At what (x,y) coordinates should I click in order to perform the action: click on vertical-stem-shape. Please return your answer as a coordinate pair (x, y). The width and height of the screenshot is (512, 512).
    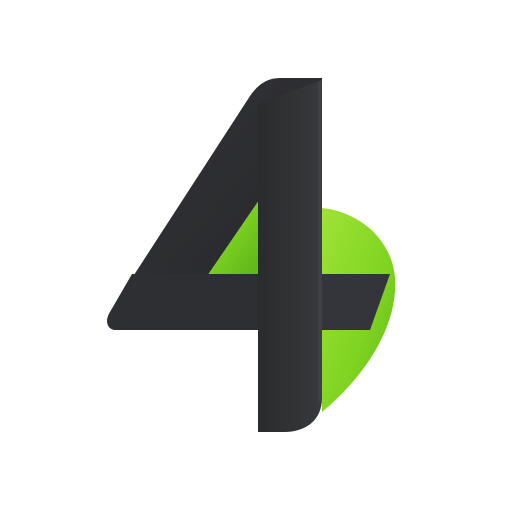
    Looking at the image, I should click on (290, 256).